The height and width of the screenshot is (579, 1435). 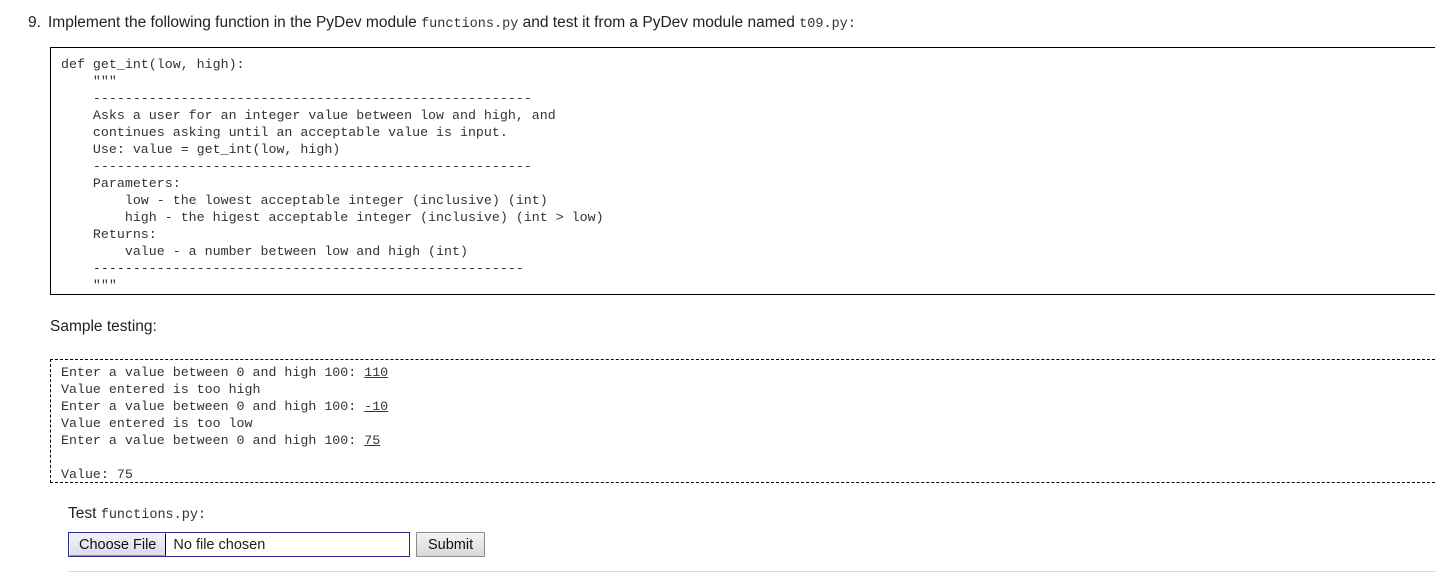 I want to click on file-upload-input: Choose File No file chosen, so click(x=239, y=544).